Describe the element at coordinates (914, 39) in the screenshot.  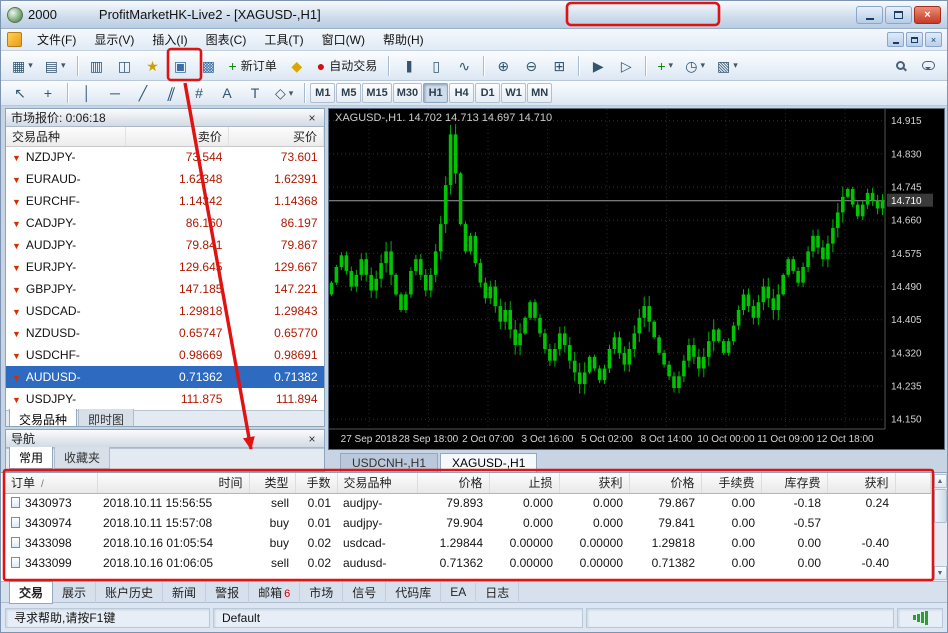
I see `mdi-restore-button` at that location.